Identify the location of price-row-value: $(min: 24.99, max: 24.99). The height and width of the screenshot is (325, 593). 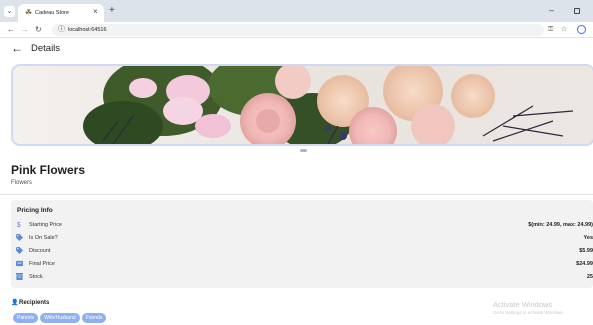
(560, 225).